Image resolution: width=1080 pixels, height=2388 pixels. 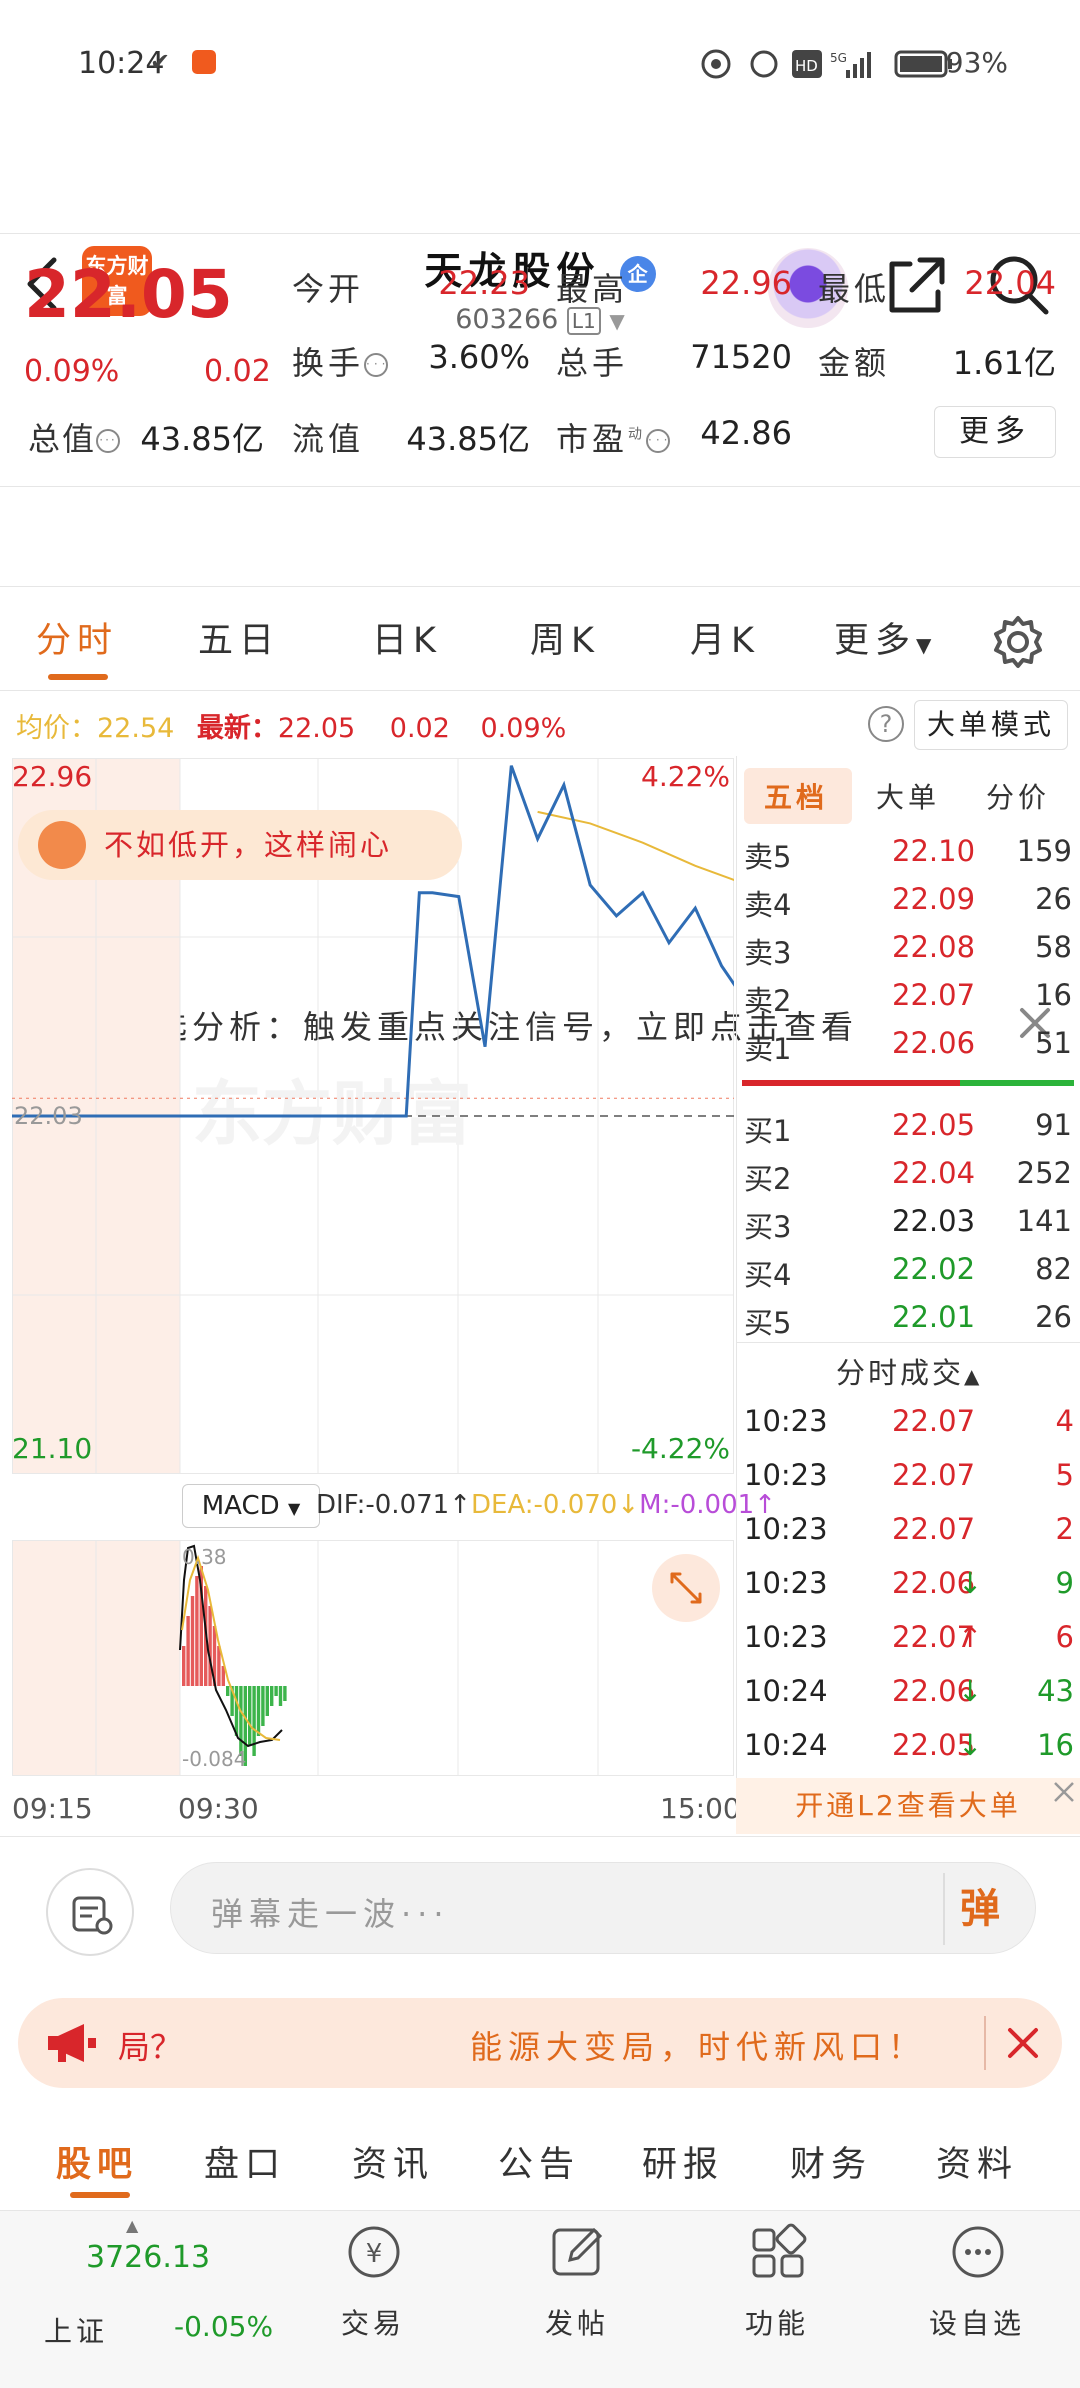 What do you see at coordinates (908, 854) in the screenshot?
I see `ask-row: 卖5 22.10 159` at bounding box center [908, 854].